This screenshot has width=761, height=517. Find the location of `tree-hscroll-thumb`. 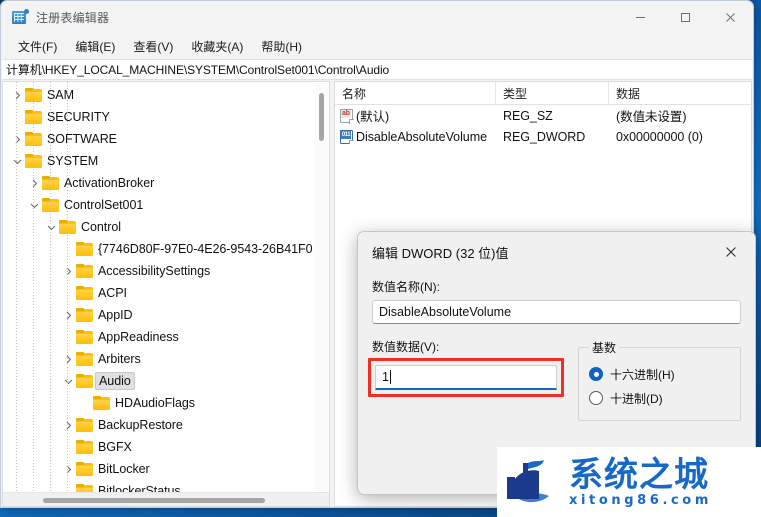

tree-hscroll-thumb is located at coordinates (154, 500).